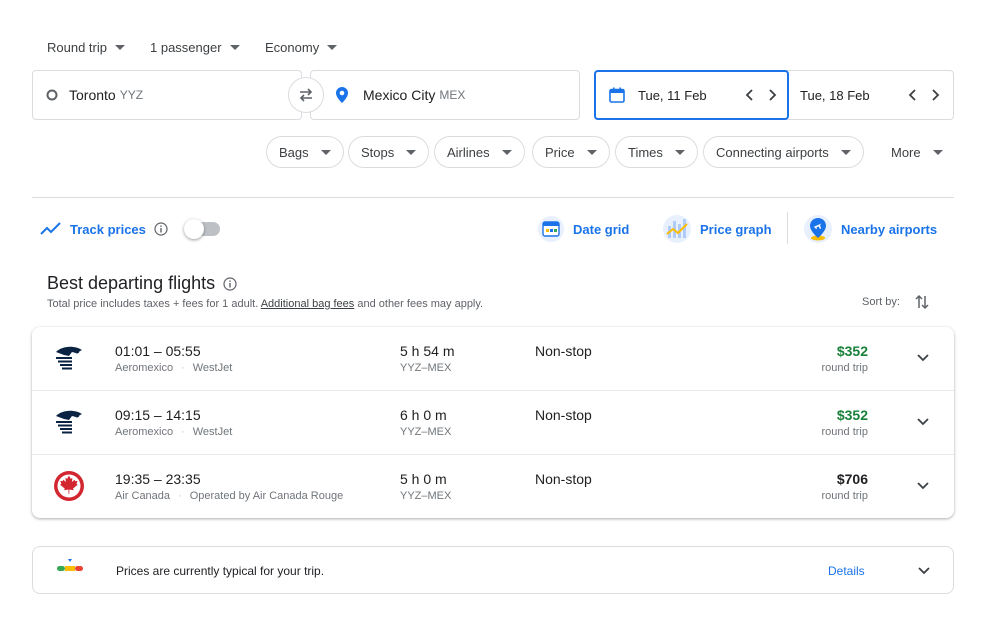 The height and width of the screenshot is (620, 1000). I want to click on flight-airlines: Air Canada · Operated by Air Canada Rouge, so click(229, 496).